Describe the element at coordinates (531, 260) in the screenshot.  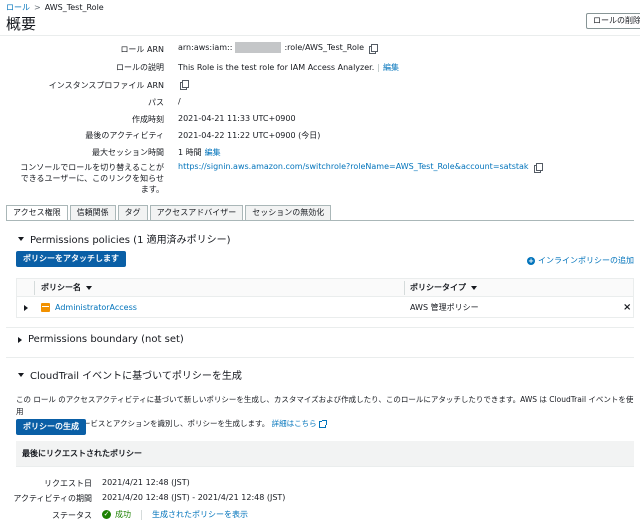
I see `plus-icon: +` at that location.